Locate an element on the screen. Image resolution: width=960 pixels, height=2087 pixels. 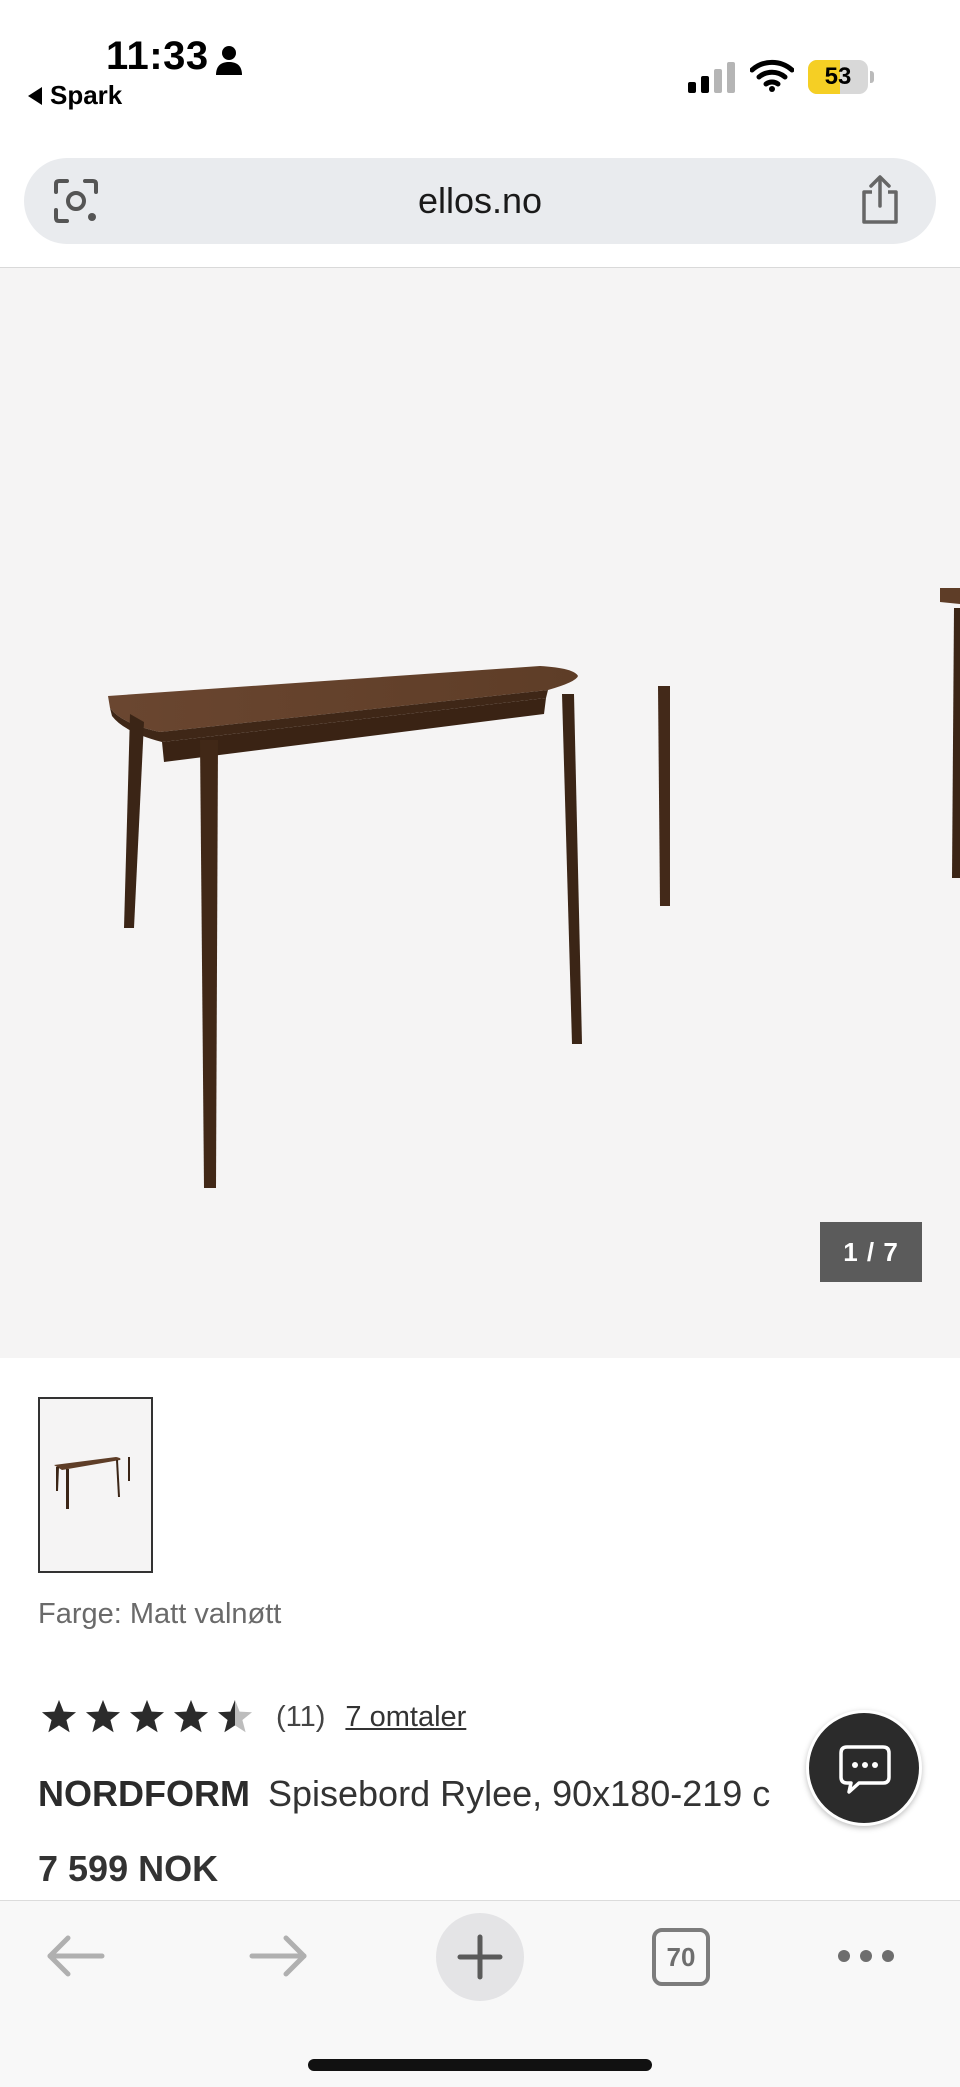
chat-button is located at coordinates (864, 1768).